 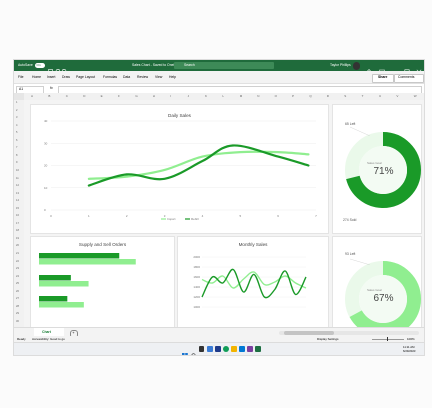 What do you see at coordinates (17, 277) in the screenshot?
I see `row-header: 24` at bounding box center [17, 277].